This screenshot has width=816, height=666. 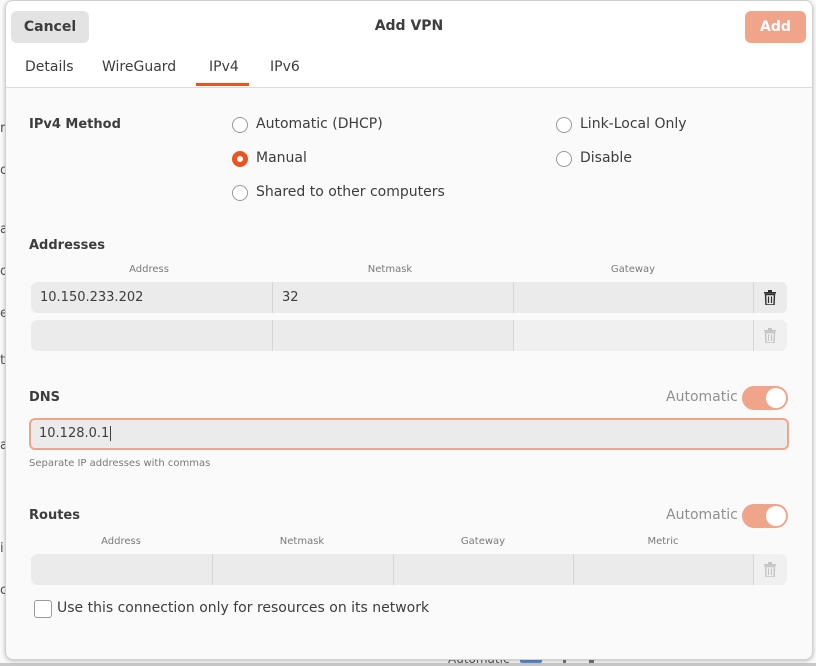 I want to click on radio-shared, so click(x=240, y=193).